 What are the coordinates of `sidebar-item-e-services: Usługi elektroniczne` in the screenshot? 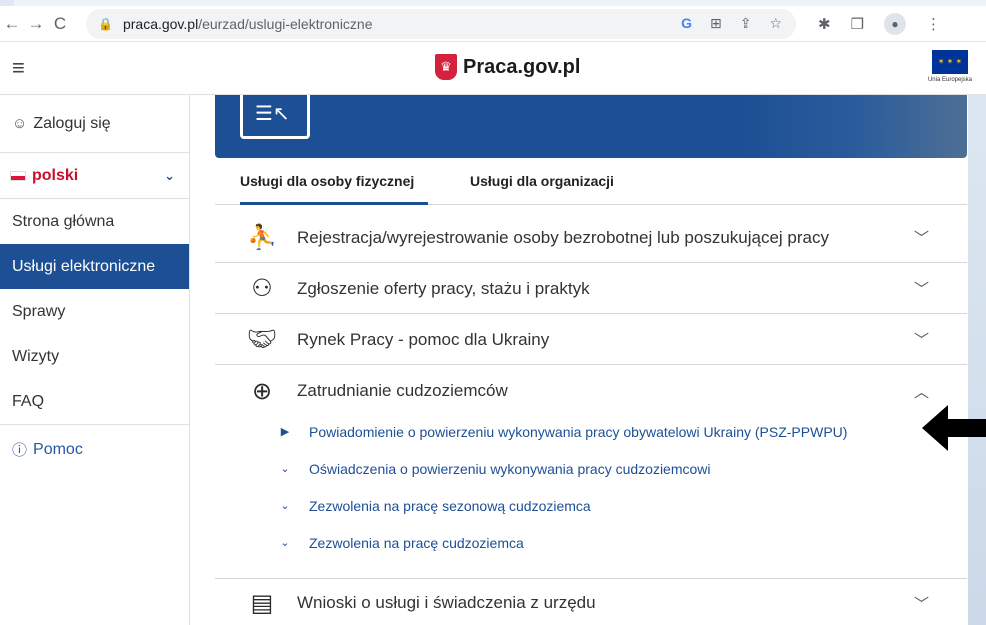 It's located at (94, 266).